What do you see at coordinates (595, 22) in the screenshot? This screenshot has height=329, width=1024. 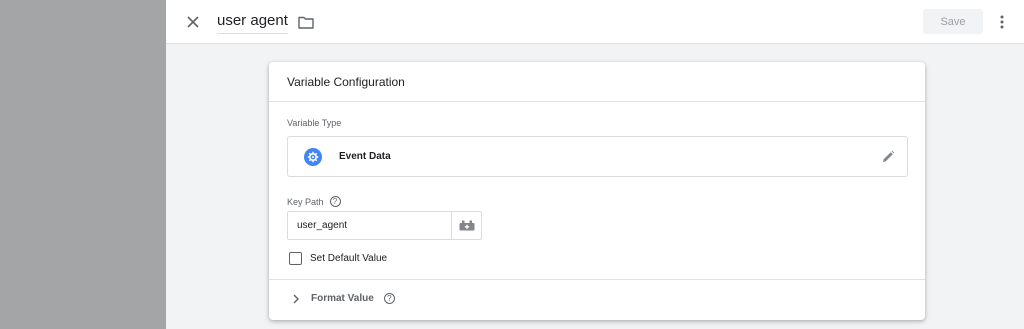 I see `editor-toolbar: user agent Save` at bounding box center [595, 22].